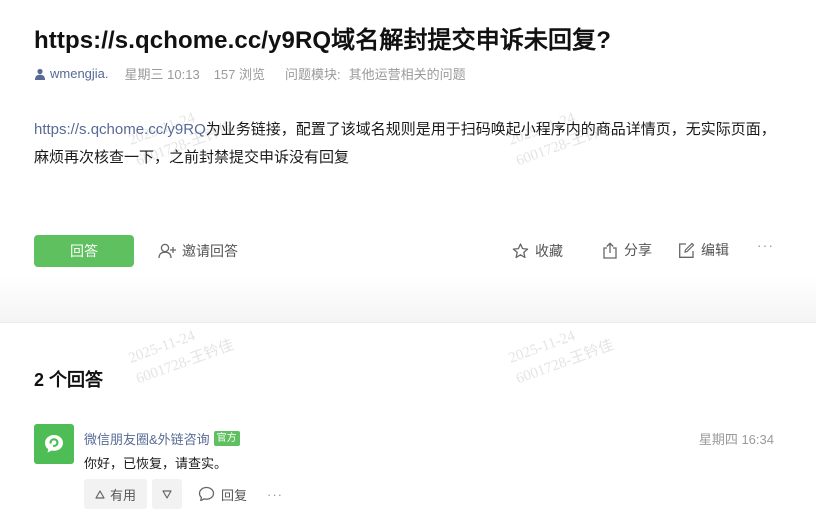  I want to click on edit-icon, so click(687, 250).